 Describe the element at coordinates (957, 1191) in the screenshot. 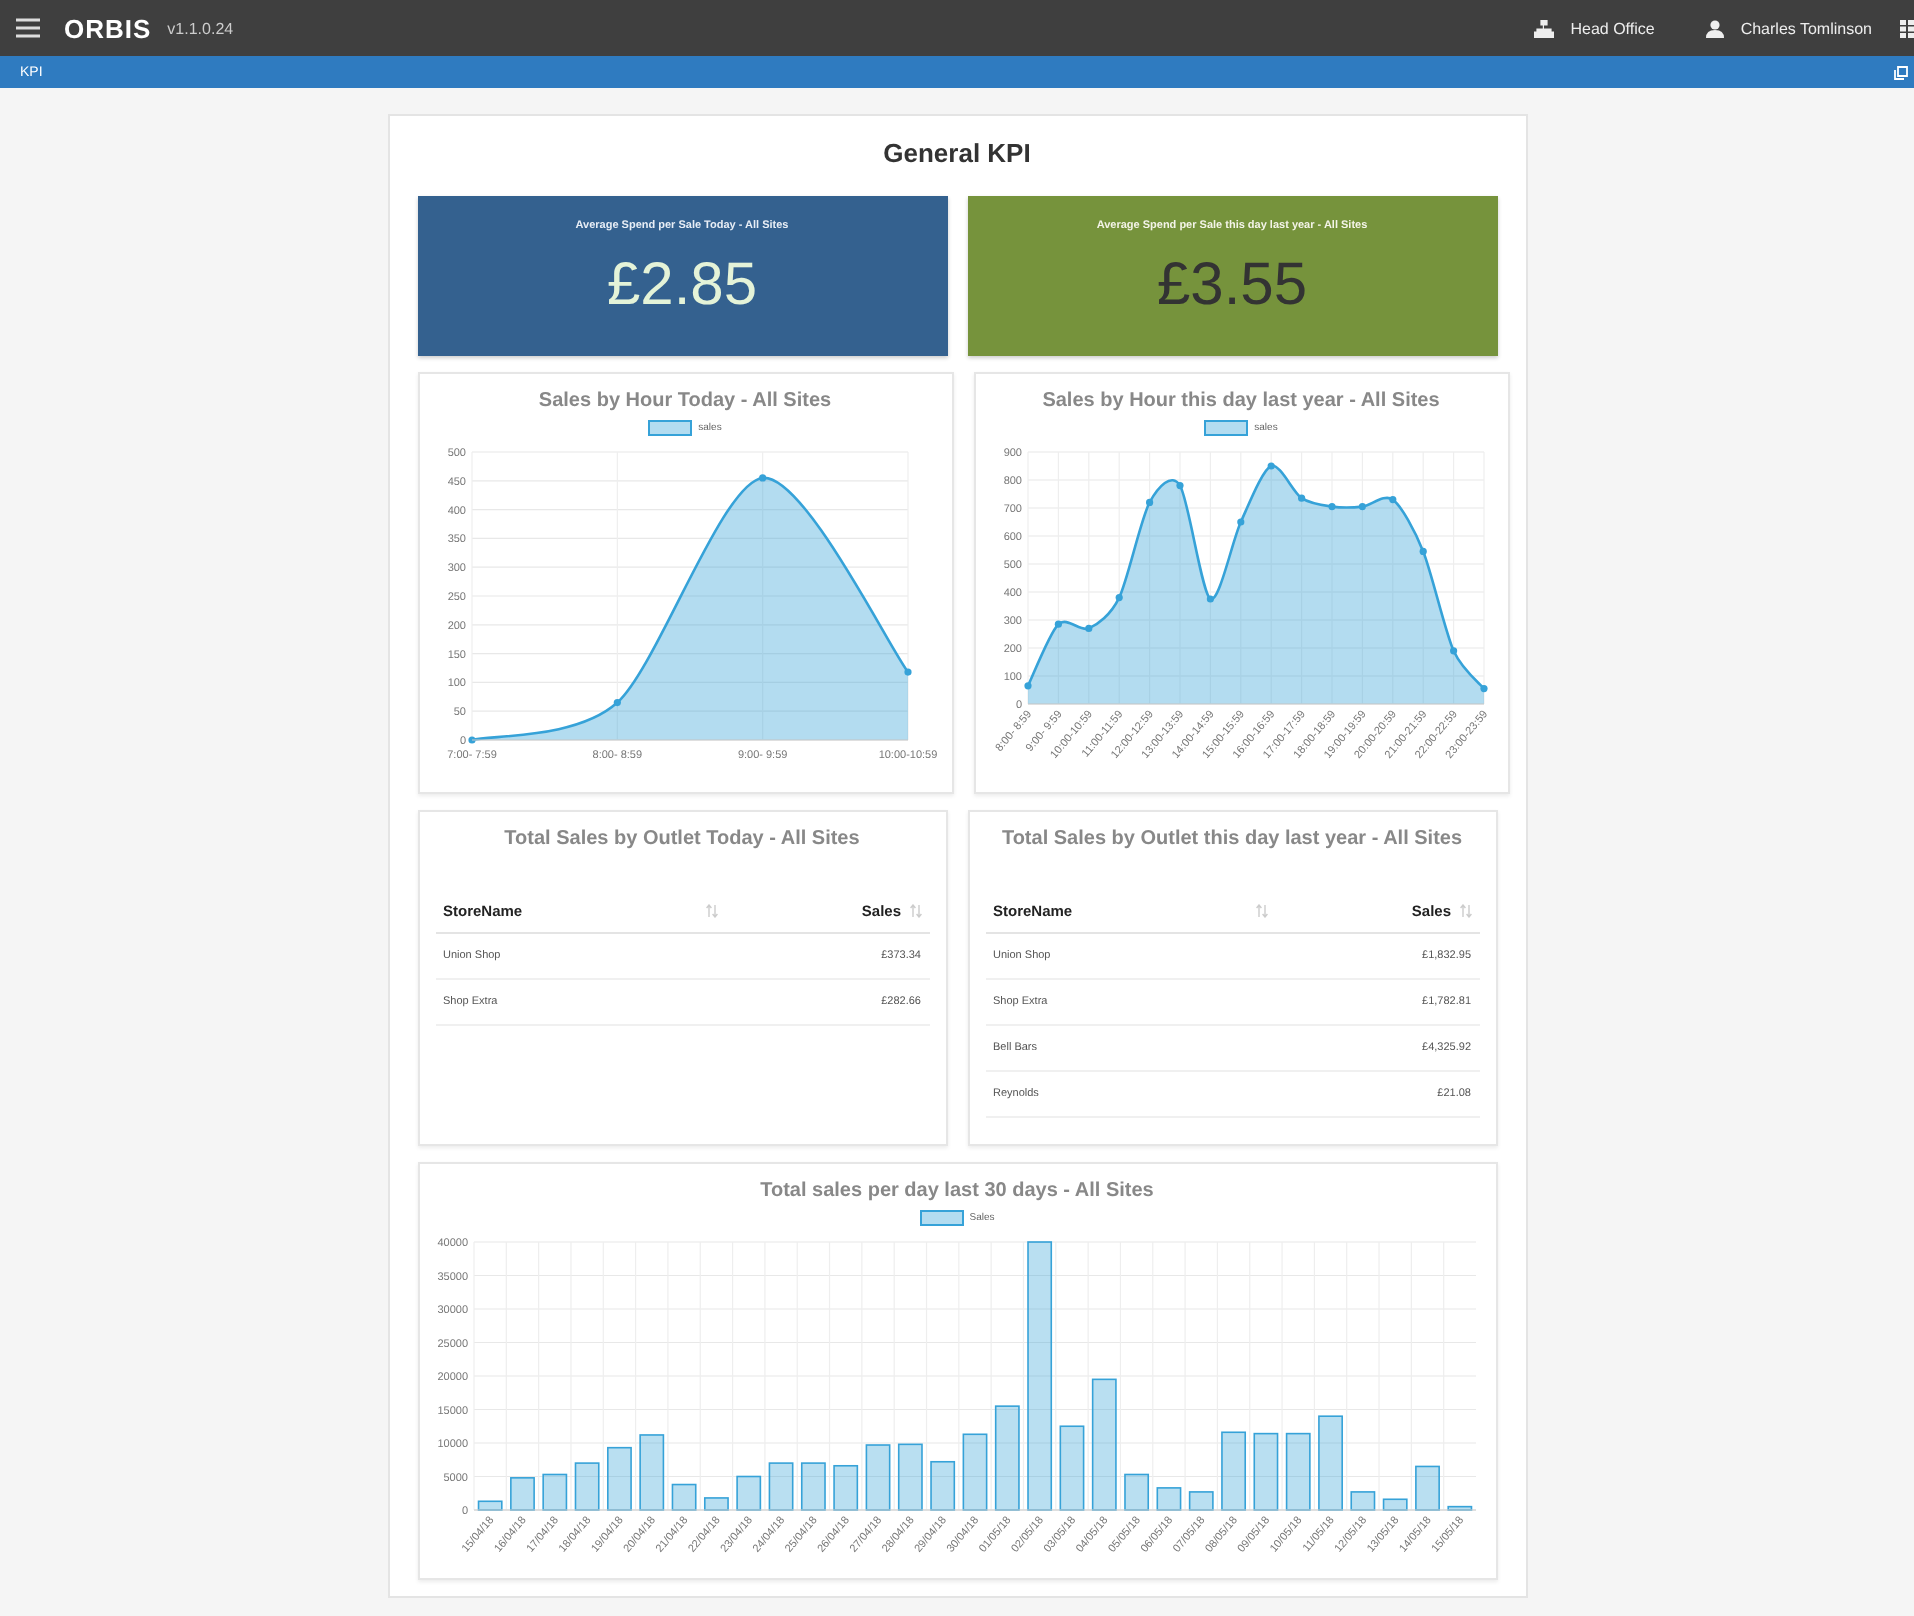

I see `chart-title: Total sales per day last 30 days - All Sites` at that location.